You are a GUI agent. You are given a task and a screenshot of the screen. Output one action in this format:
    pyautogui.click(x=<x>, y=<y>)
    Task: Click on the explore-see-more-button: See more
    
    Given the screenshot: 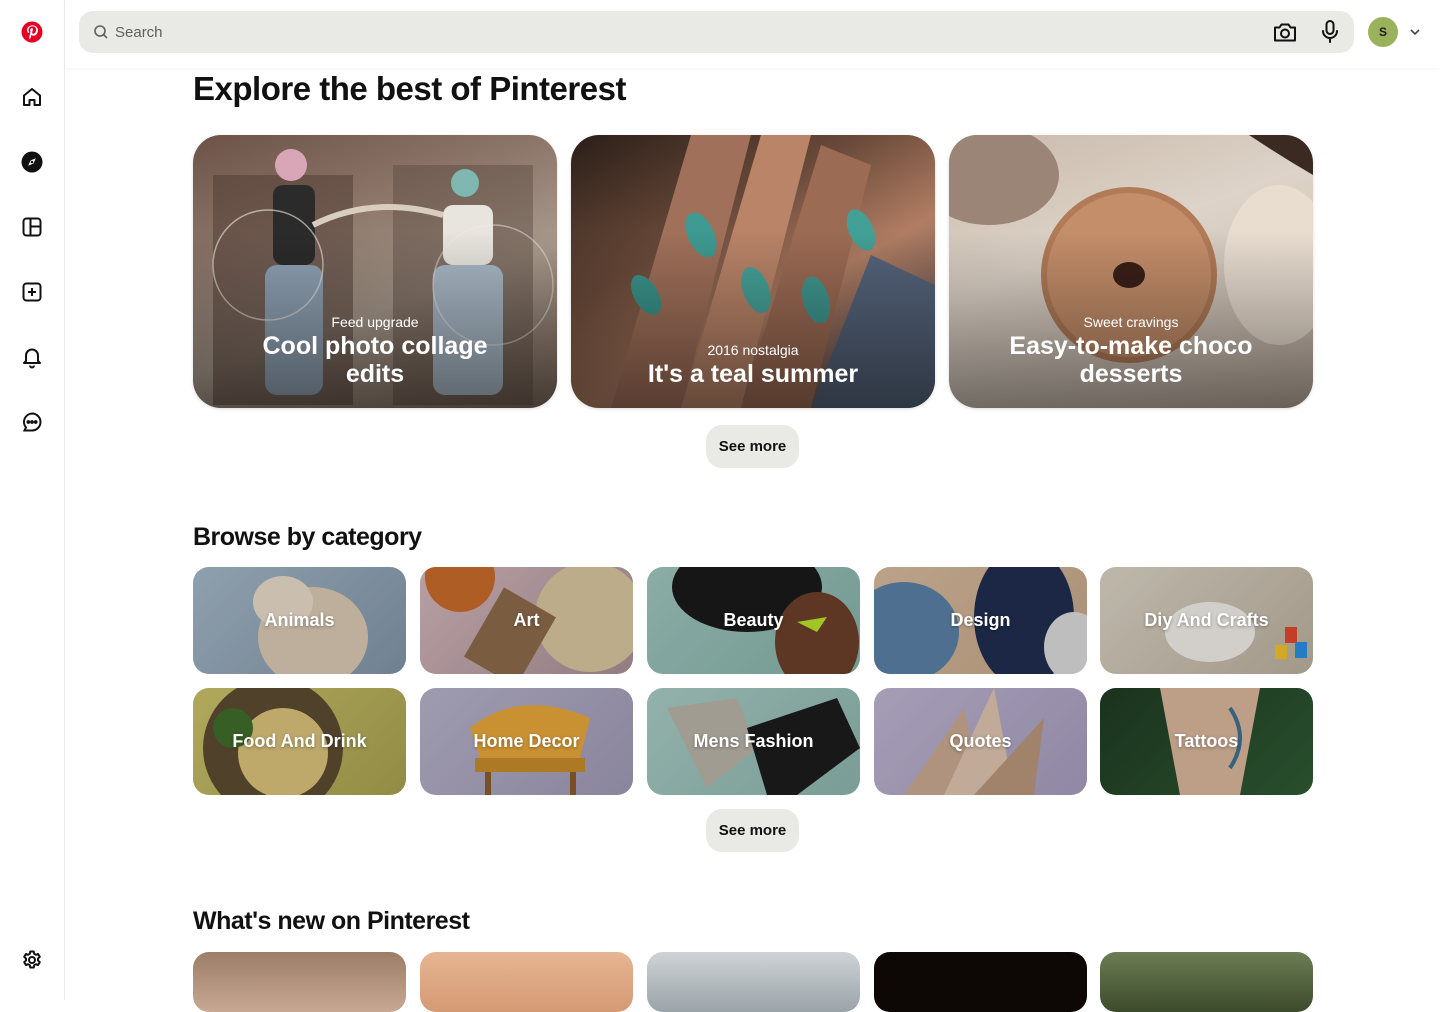 What is the action you would take?
    pyautogui.click(x=752, y=446)
    